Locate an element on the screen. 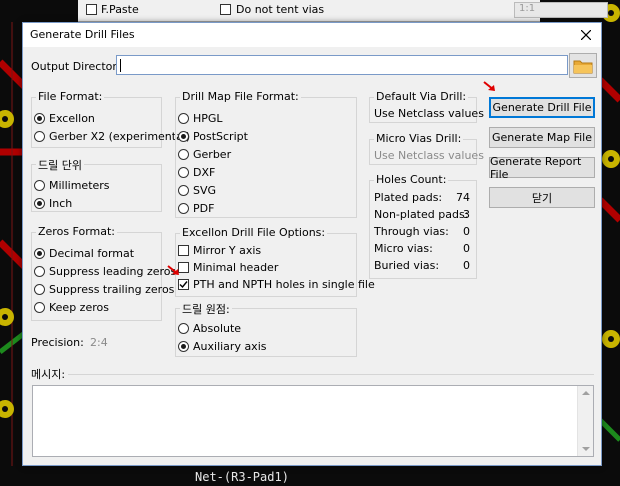  folder-icon is located at coordinates (583, 66).